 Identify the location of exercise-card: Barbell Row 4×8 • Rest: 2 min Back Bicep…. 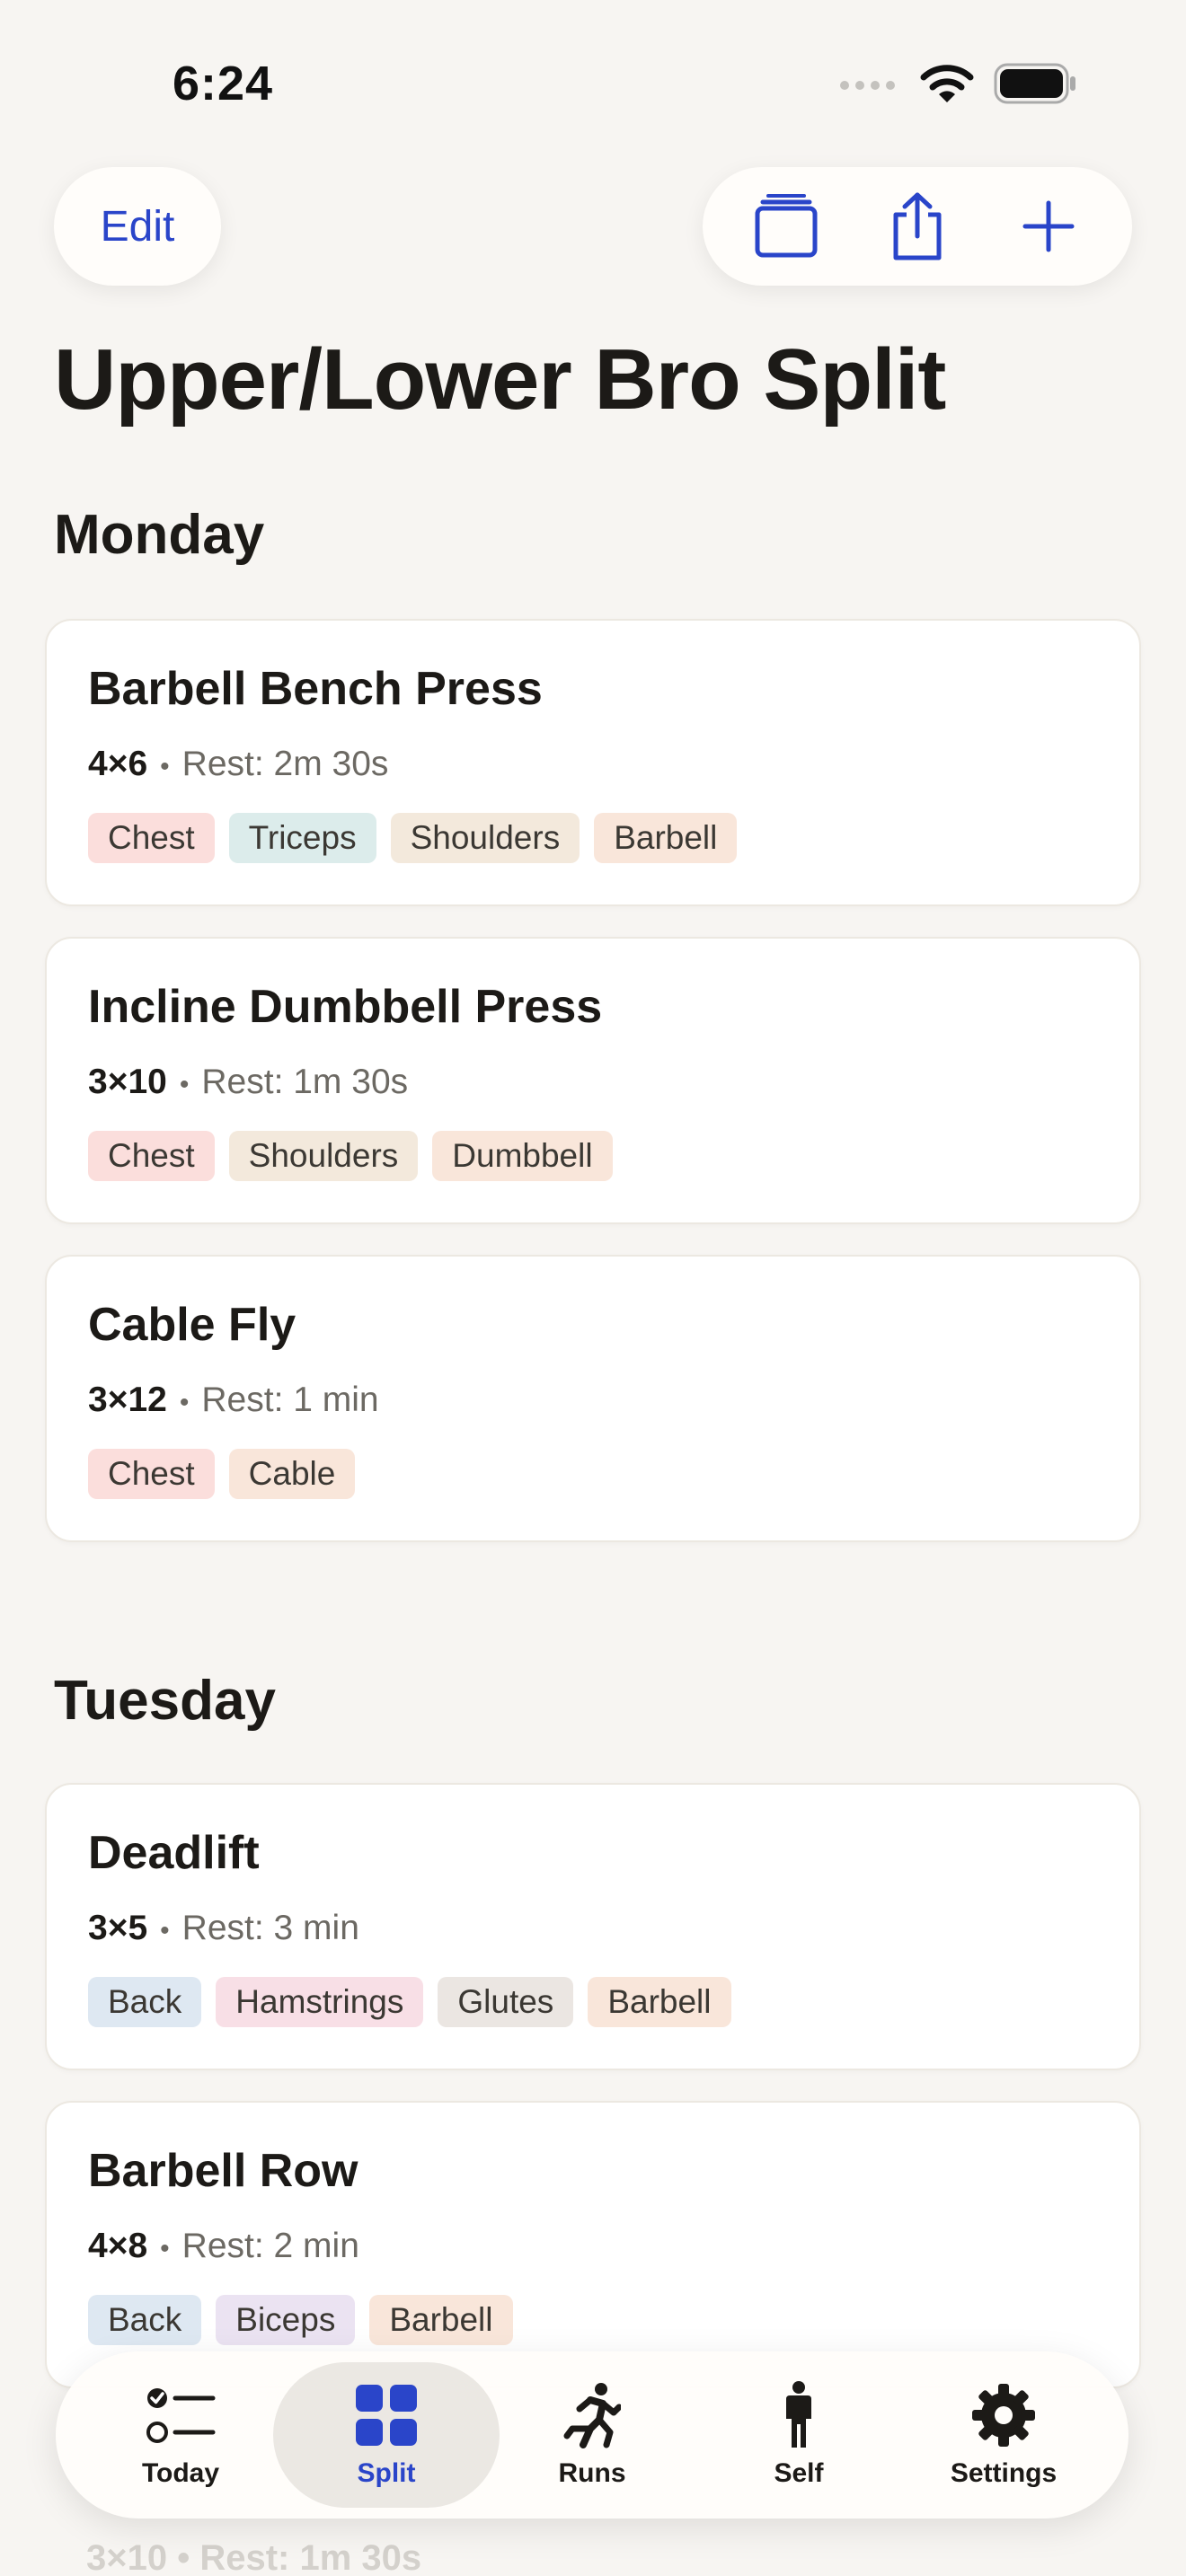
(593, 2244).